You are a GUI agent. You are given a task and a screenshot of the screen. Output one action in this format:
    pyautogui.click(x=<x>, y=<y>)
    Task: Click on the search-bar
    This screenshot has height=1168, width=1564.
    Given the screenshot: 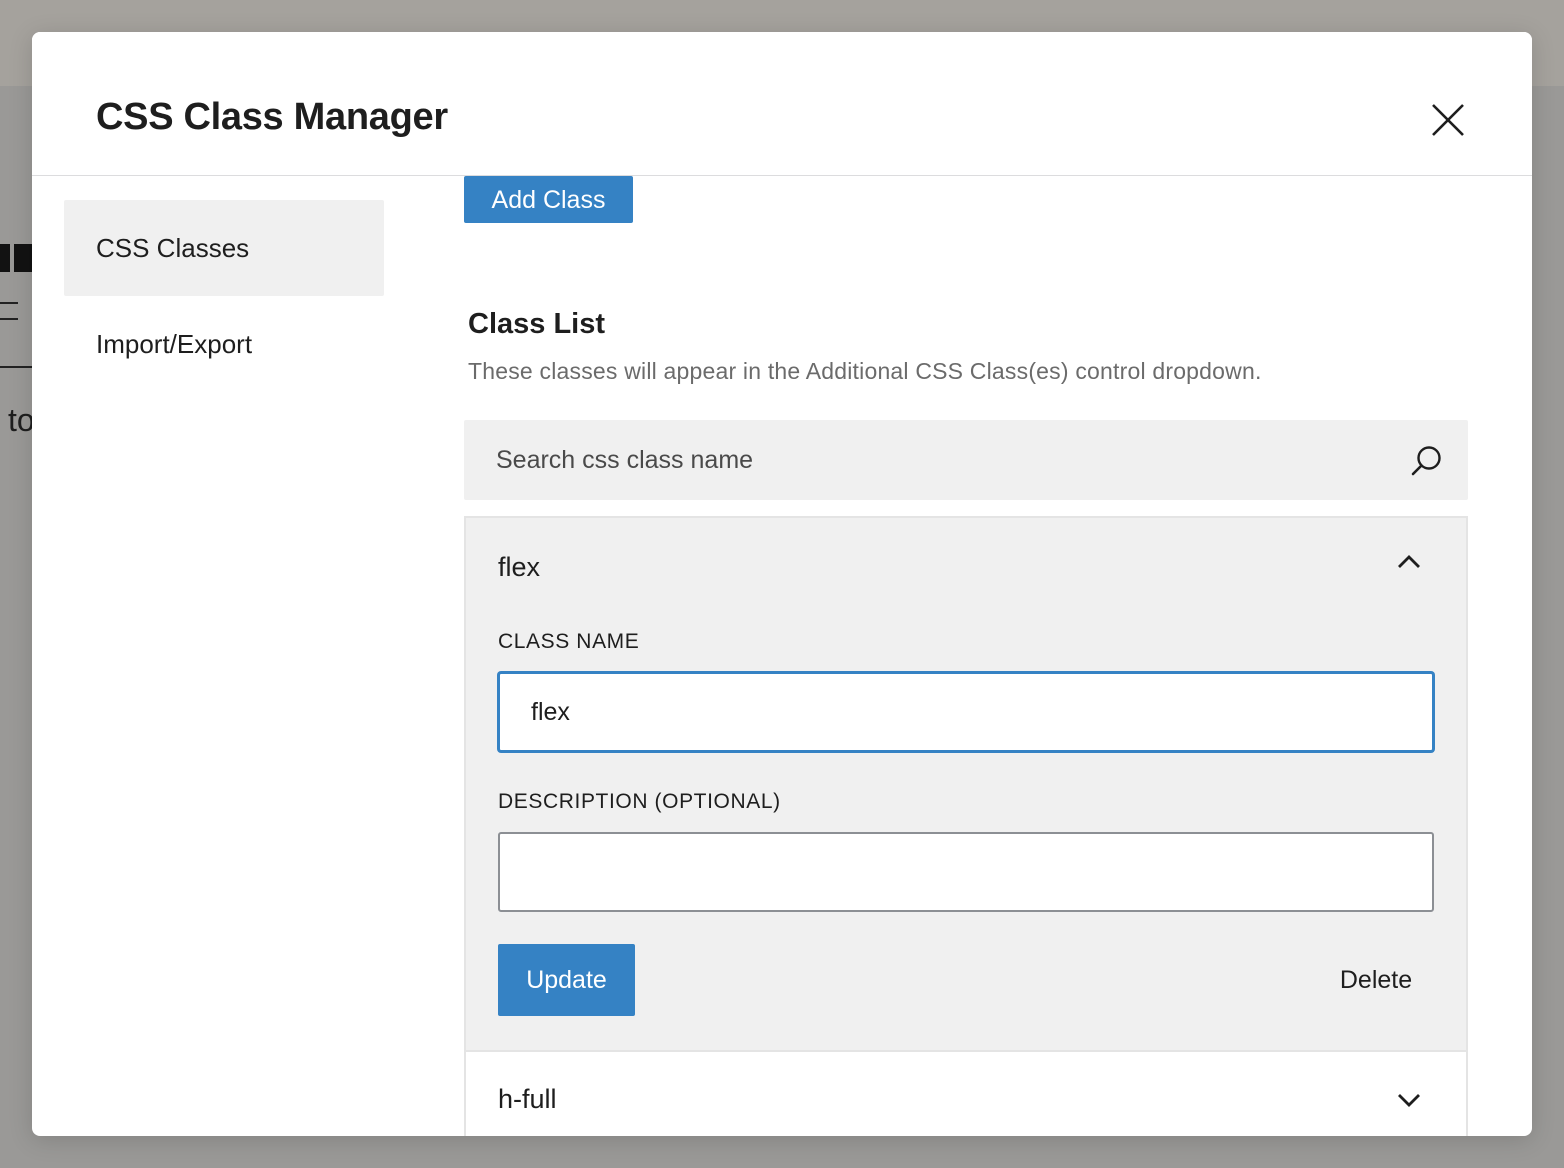 What is the action you would take?
    pyautogui.click(x=966, y=460)
    